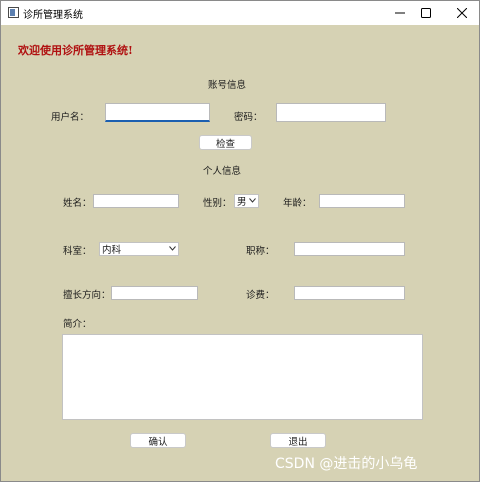 This screenshot has width=480, height=482. Describe the element at coordinates (77, 203) in the screenshot. I see `name-label: 姓名：` at that location.